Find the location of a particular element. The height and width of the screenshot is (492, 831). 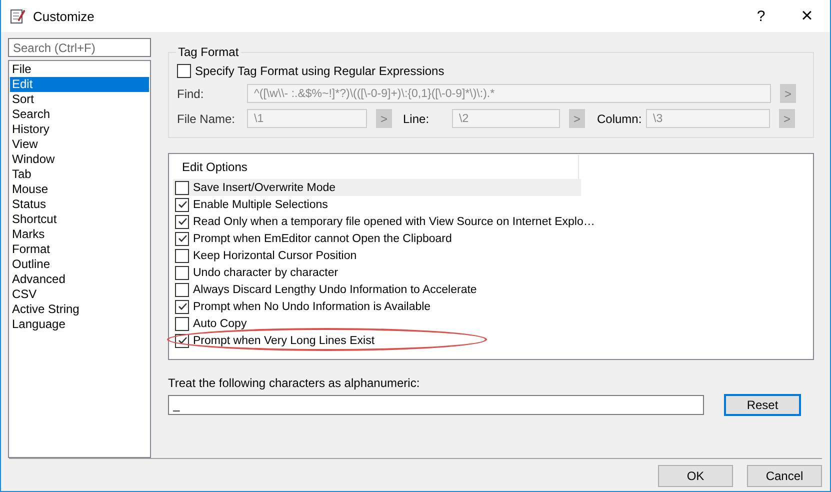

option-row: Undo character by character is located at coordinates (377, 272).